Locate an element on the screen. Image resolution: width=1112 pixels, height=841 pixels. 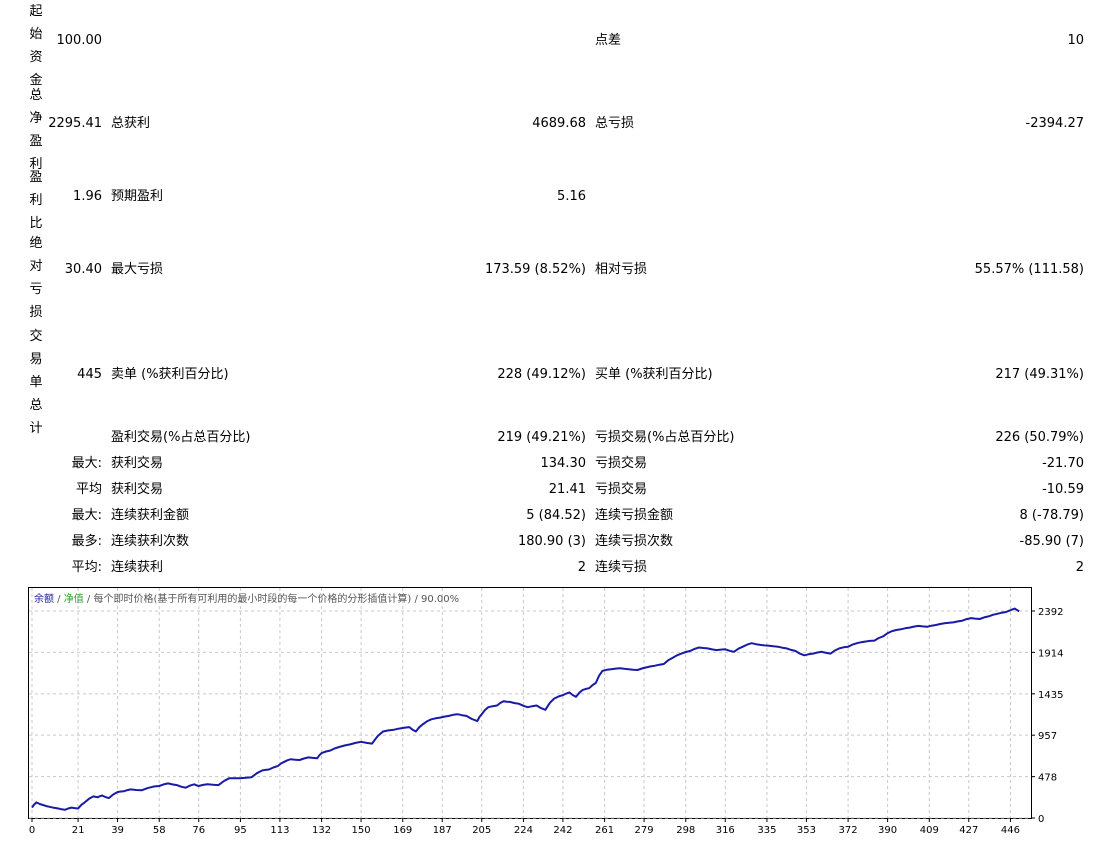
largest-profit-label: 获利交易 is located at coordinates (137, 463).